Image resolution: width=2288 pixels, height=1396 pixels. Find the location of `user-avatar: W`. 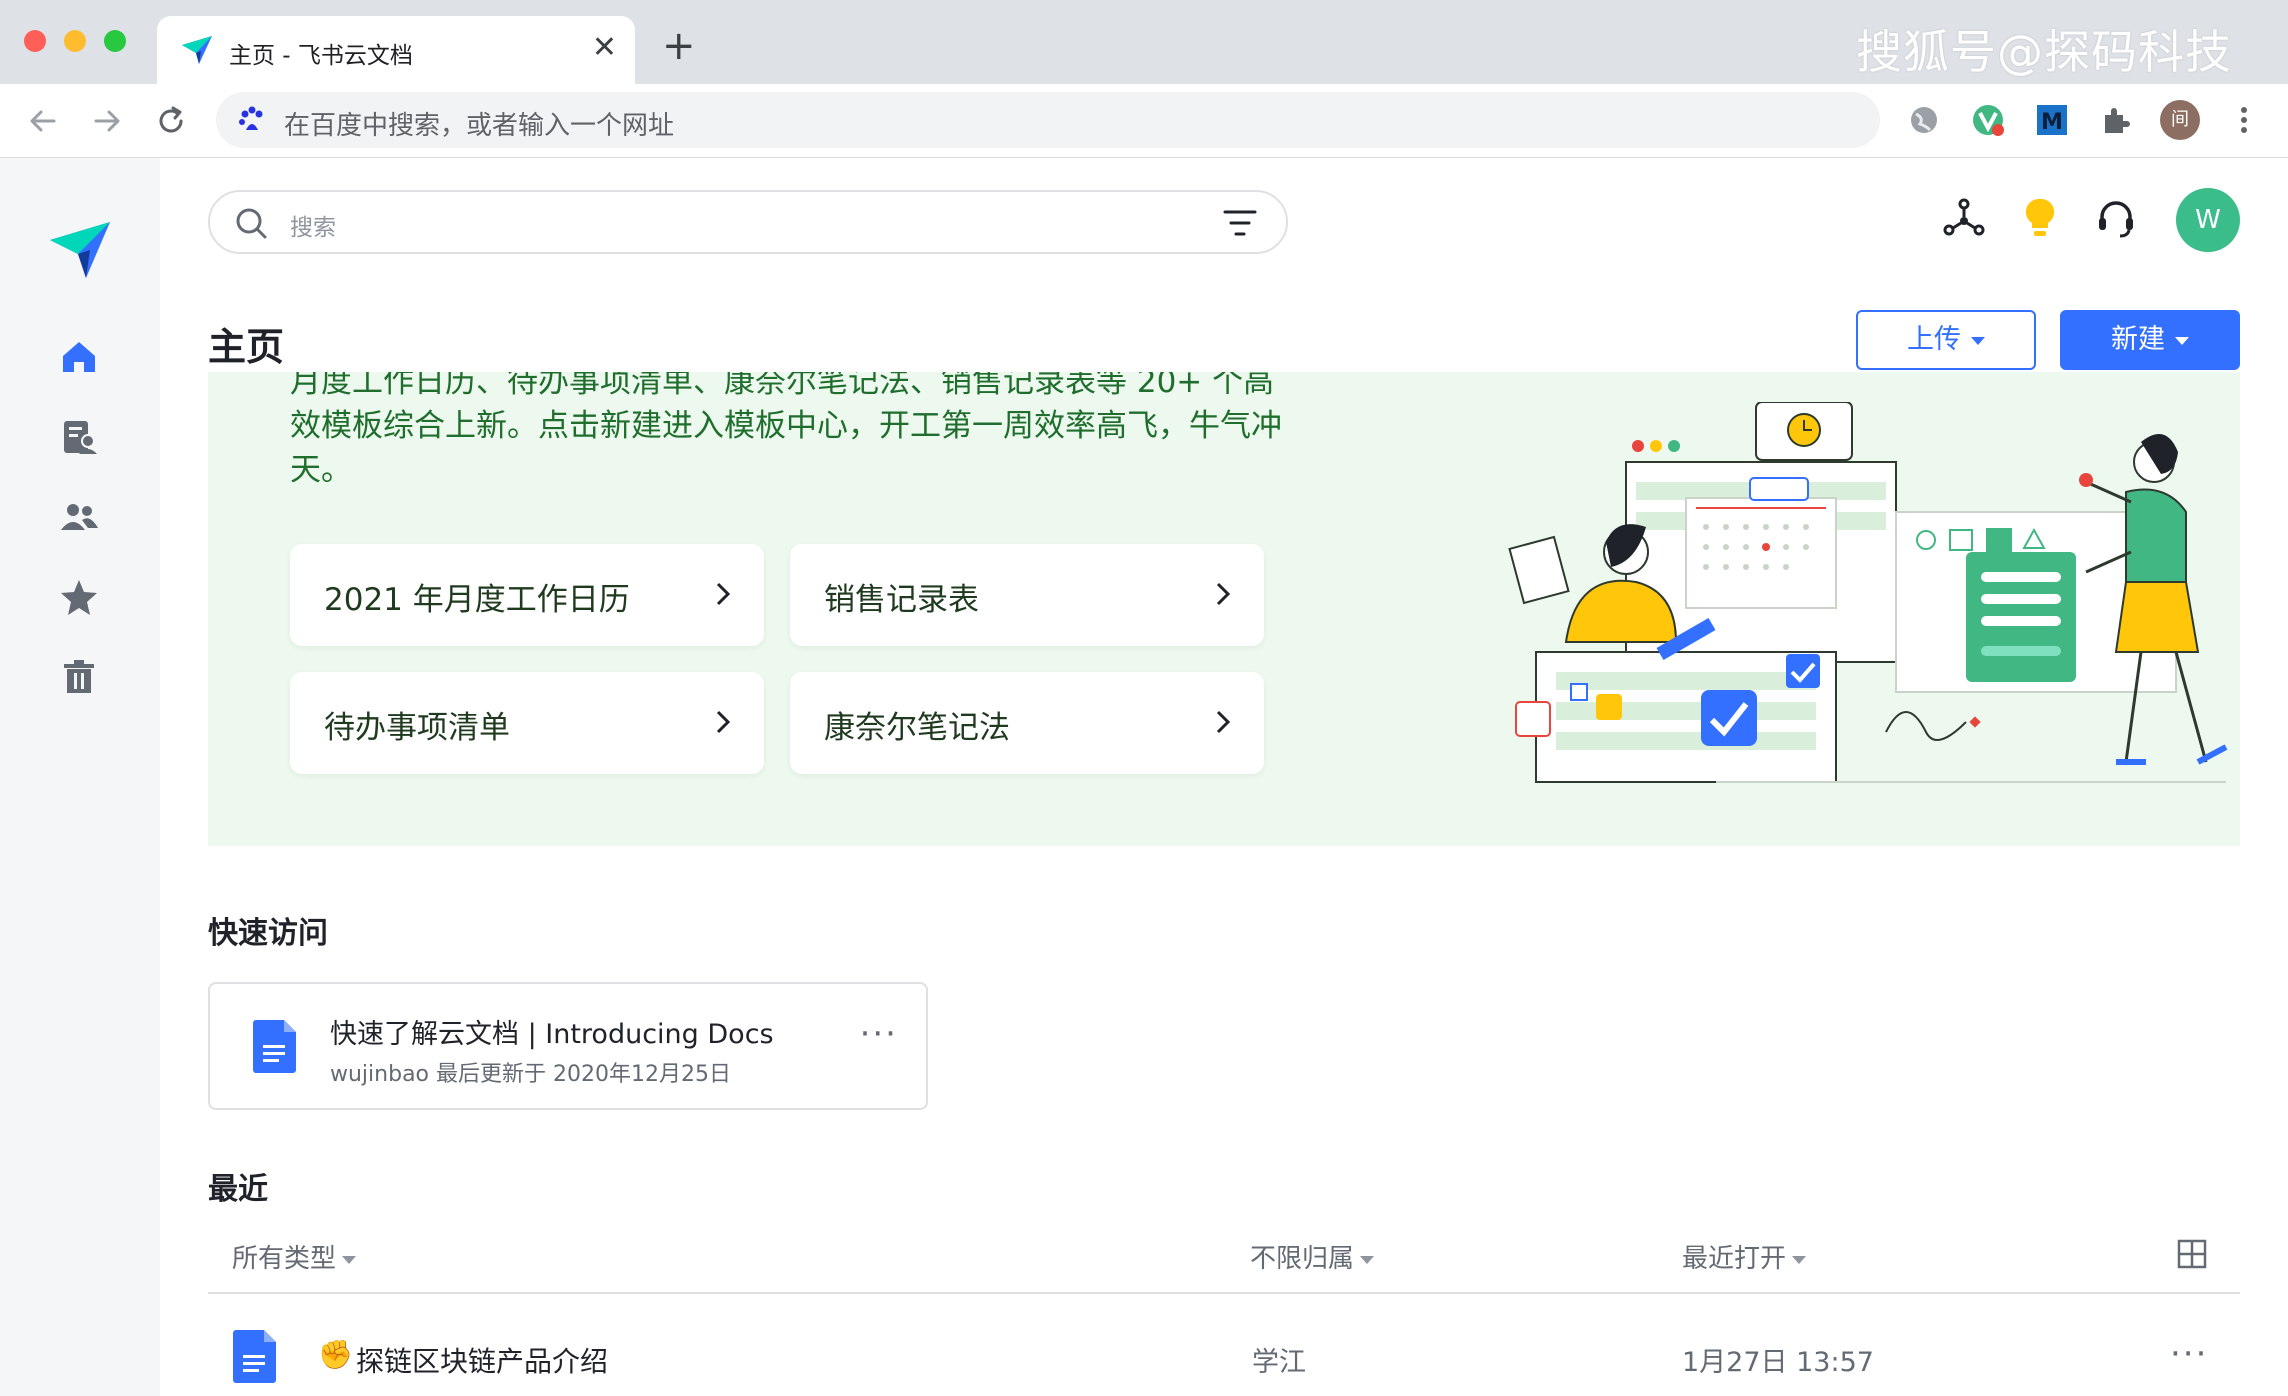

user-avatar: W is located at coordinates (2208, 220).